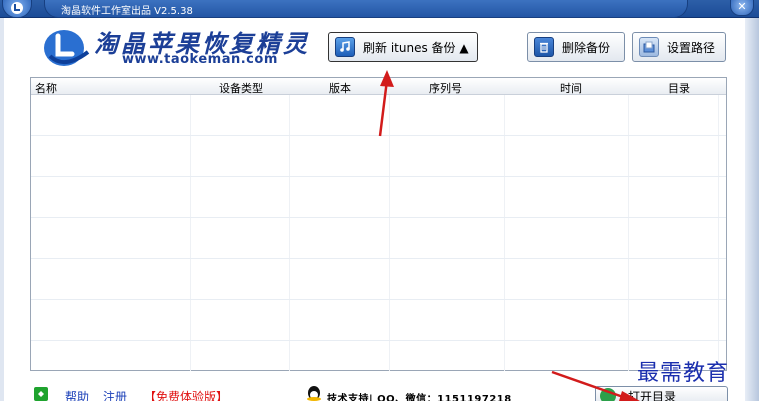  What do you see at coordinates (649, 47) in the screenshot?
I see `folder-icon` at bounding box center [649, 47].